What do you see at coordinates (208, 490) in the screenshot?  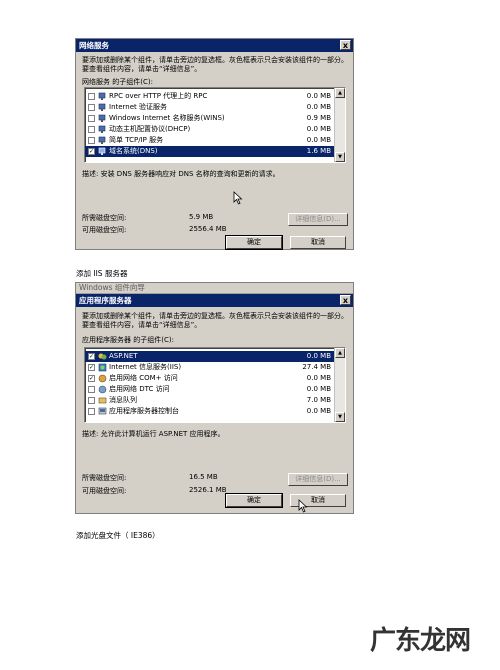 I see `available-space-value: 2526.1 MB` at bounding box center [208, 490].